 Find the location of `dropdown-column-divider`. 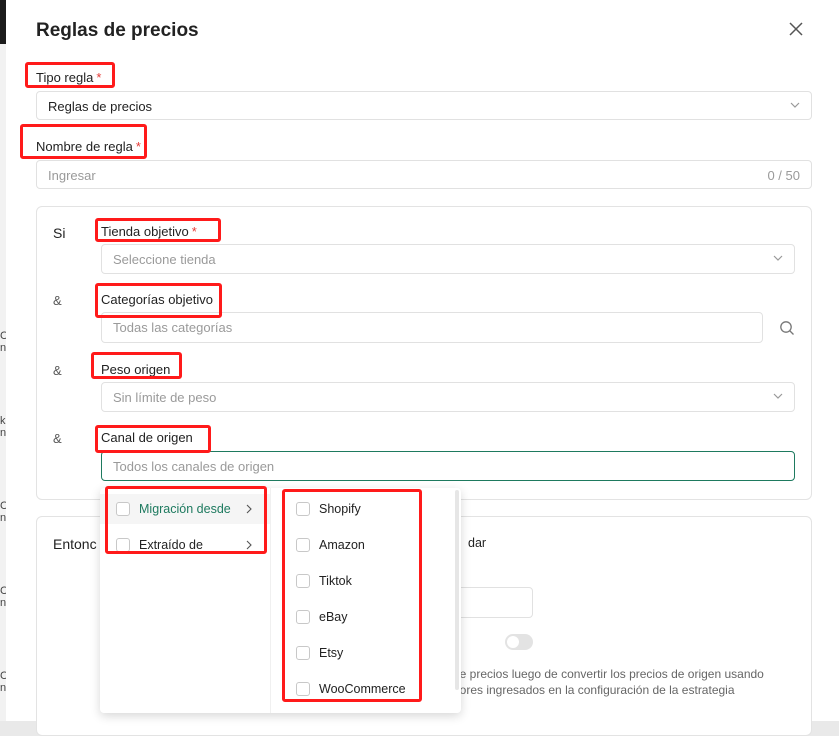

dropdown-column-divider is located at coordinates (270, 600).